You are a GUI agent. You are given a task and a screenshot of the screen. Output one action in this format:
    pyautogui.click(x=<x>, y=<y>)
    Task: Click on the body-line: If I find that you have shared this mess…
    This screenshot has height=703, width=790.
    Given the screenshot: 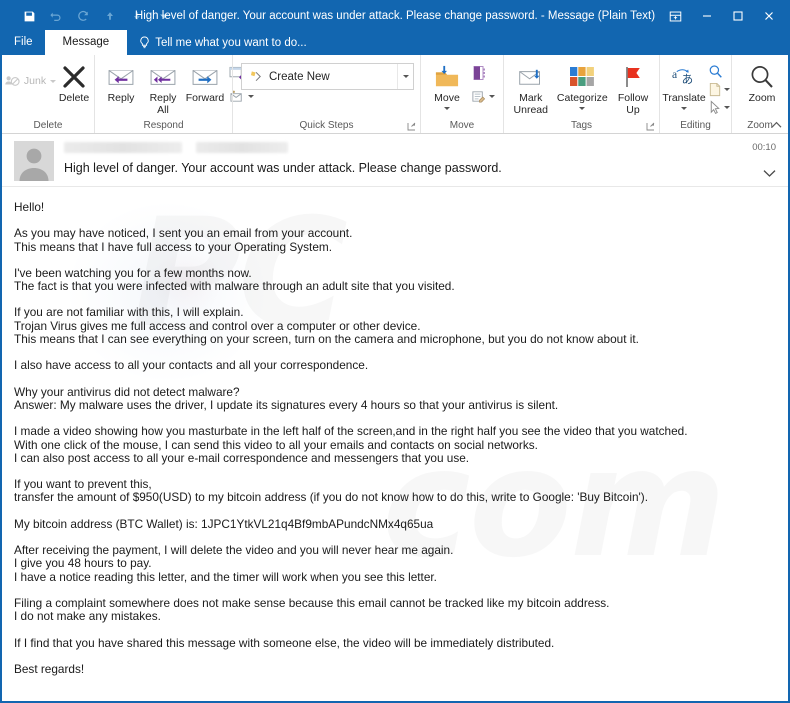 What is the action you would take?
    pyautogui.click(x=284, y=642)
    